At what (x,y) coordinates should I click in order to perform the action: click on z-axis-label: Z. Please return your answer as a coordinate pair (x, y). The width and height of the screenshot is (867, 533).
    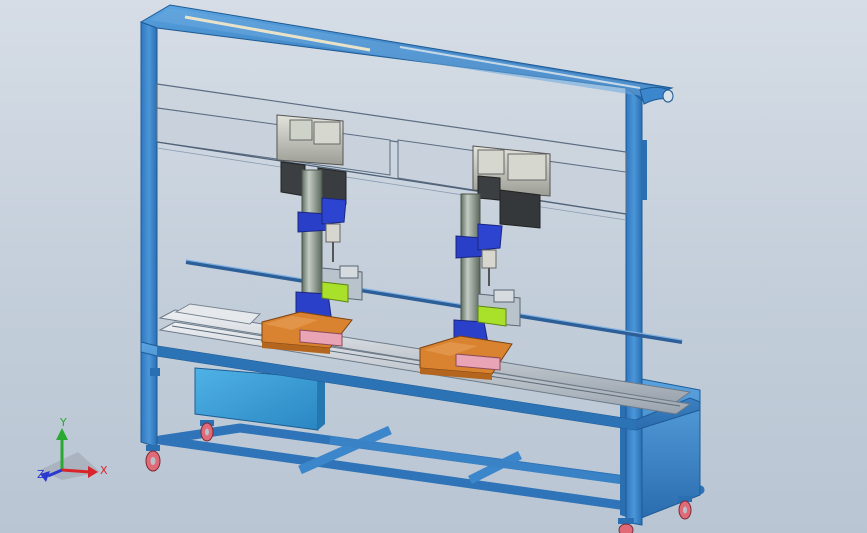
    Looking at the image, I should click on (41, 474).